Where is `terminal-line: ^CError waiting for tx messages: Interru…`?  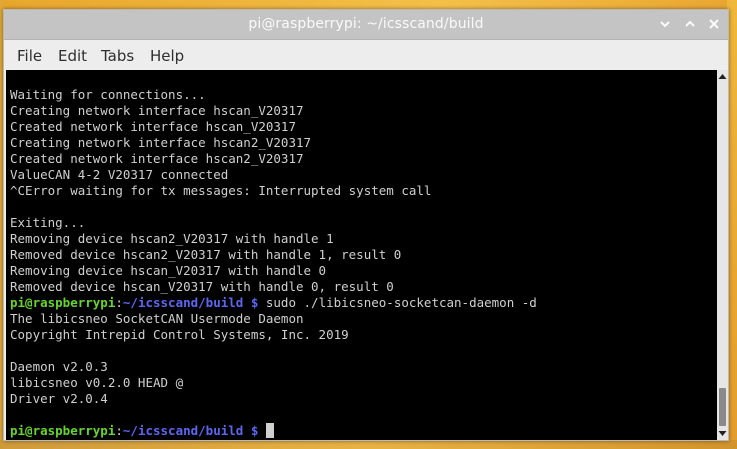
terminal-line: ^CError waiting for tx messages: Interru… is located at coordinates (221, 190).